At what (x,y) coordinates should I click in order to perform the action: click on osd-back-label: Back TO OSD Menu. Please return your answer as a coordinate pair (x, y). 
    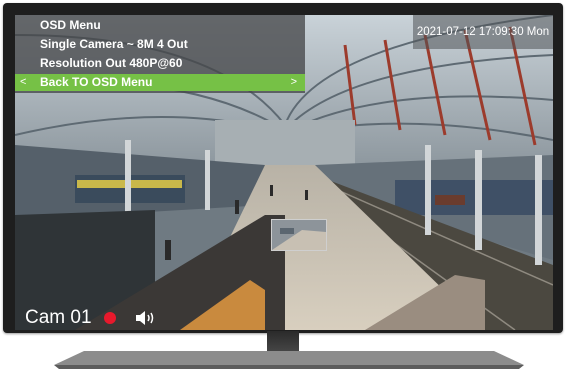
    Looking at the image, I should click on (96, 82).